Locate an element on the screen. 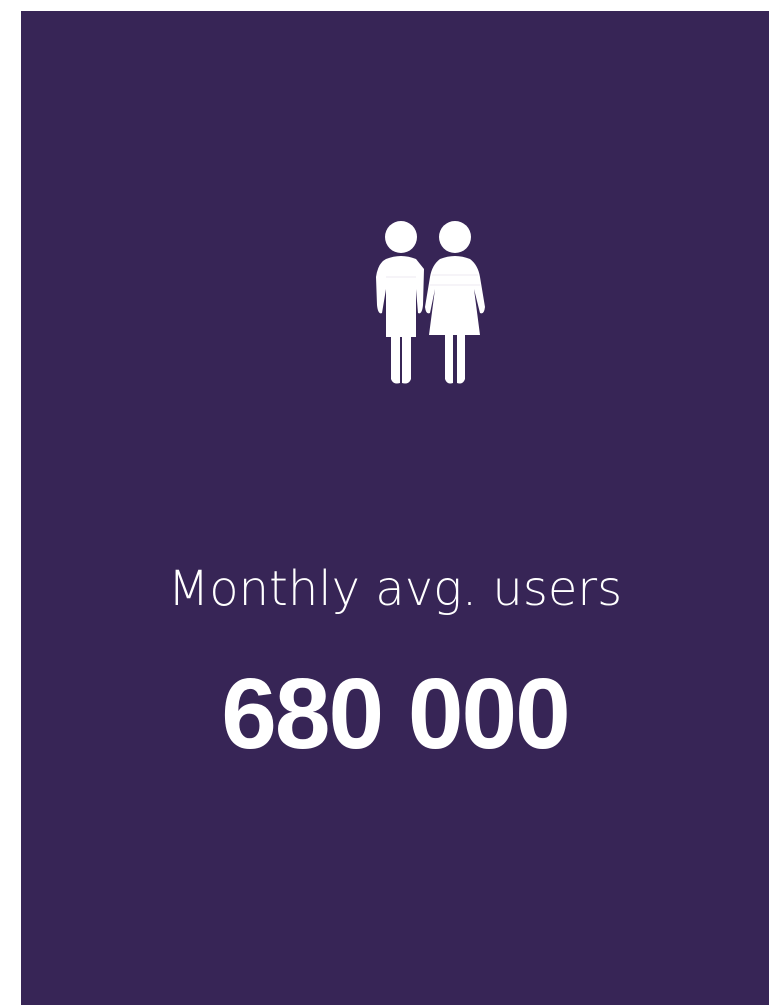 Image resolution: width=769 pixels, height=1005 pixels. couple-people-icon is located at coordinates (428, 301).